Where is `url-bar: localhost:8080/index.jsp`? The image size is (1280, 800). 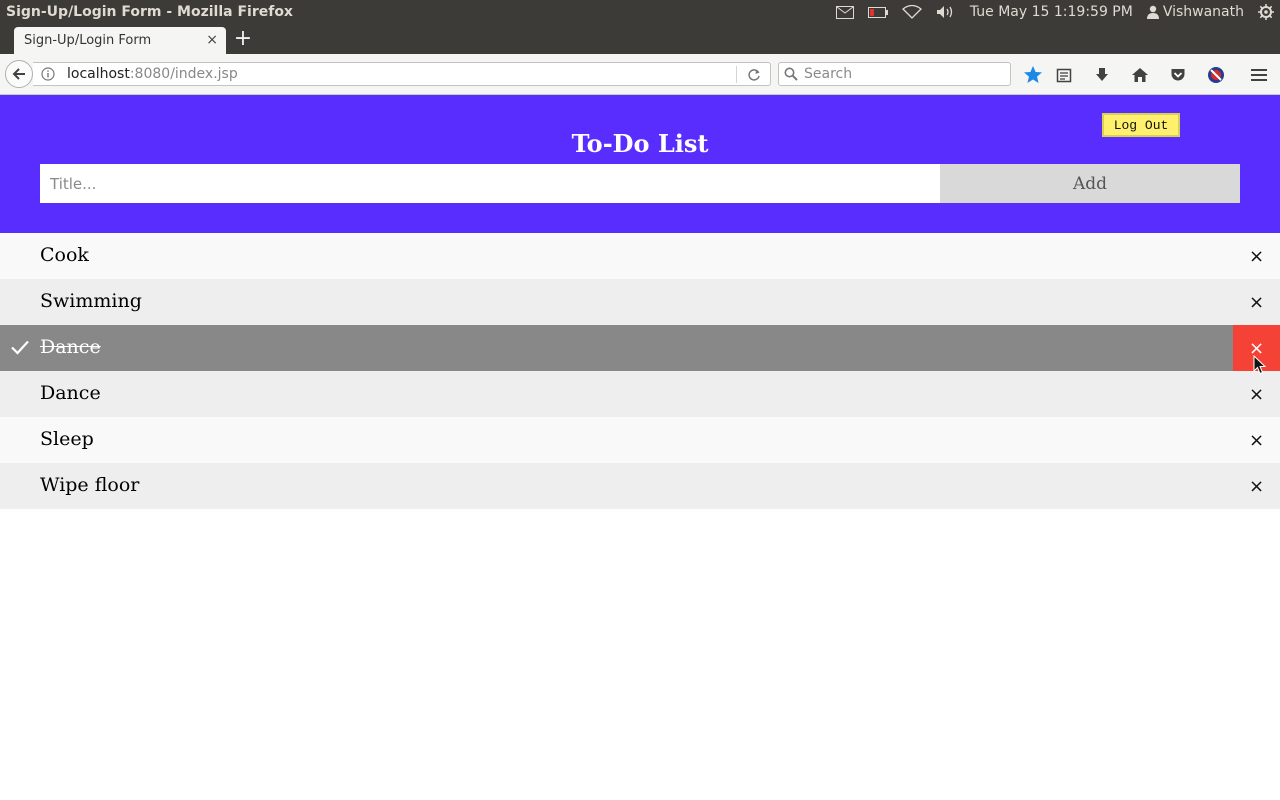 url-bar: localhost:8080/index.jsp is located at coordinates (402, 74).